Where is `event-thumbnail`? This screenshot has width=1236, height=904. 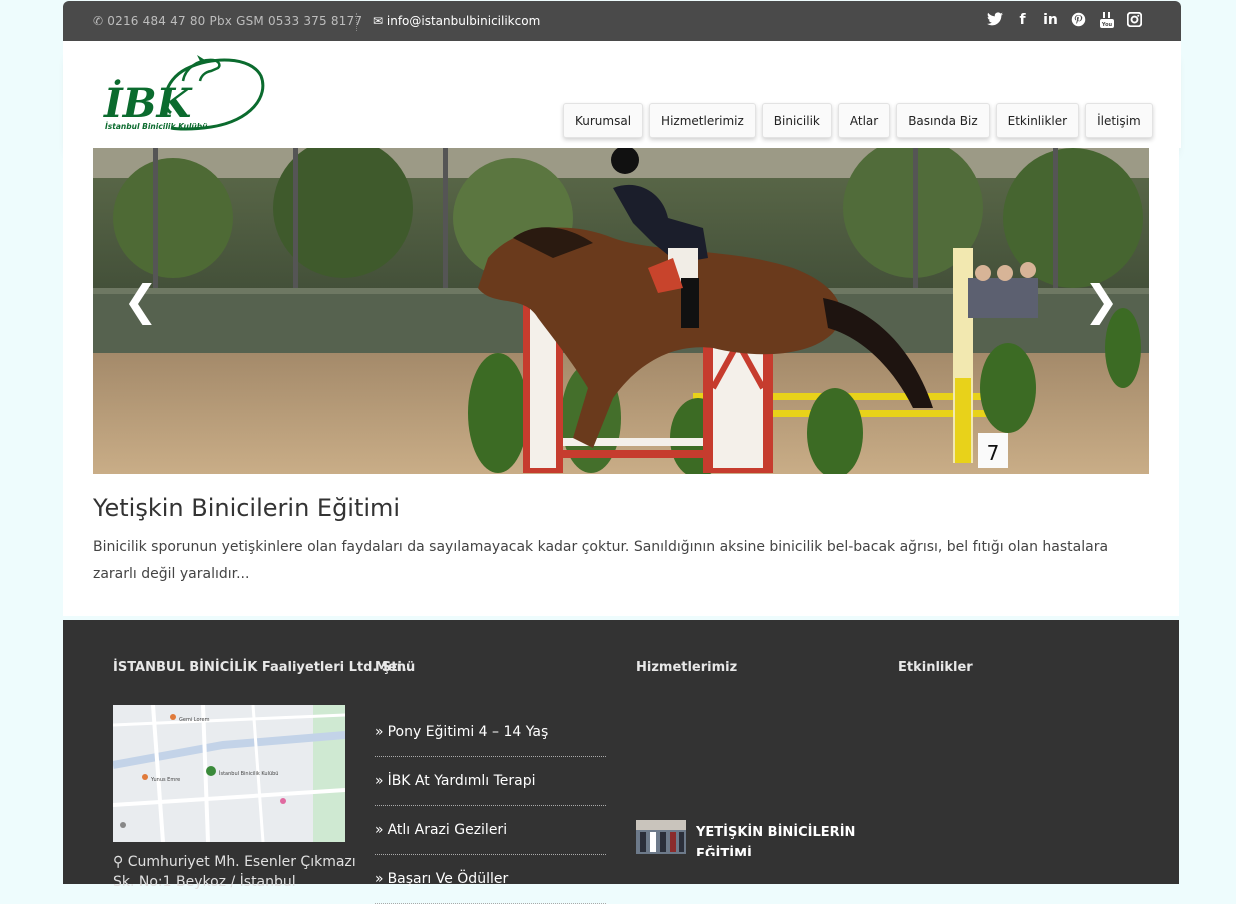
event-thumbnail is located at coordinates (661, 837).